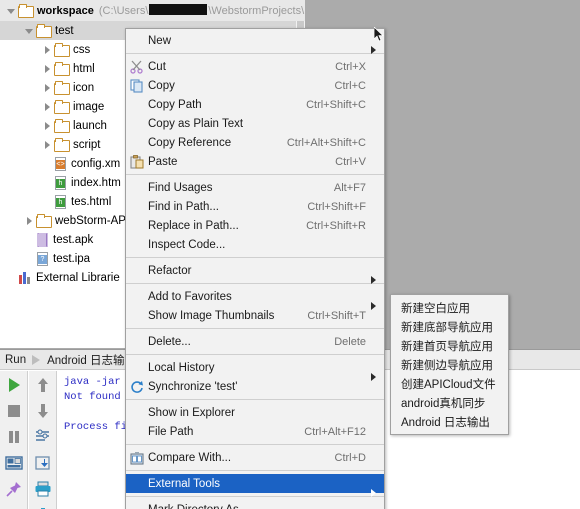 The height and width of the screenshot is (509, 580). What do you see at coordinates (255, 431) in the screenshot?
I see `menu-item: File Path Ctrl+Alt+F12` at bounding box center [255, 431].